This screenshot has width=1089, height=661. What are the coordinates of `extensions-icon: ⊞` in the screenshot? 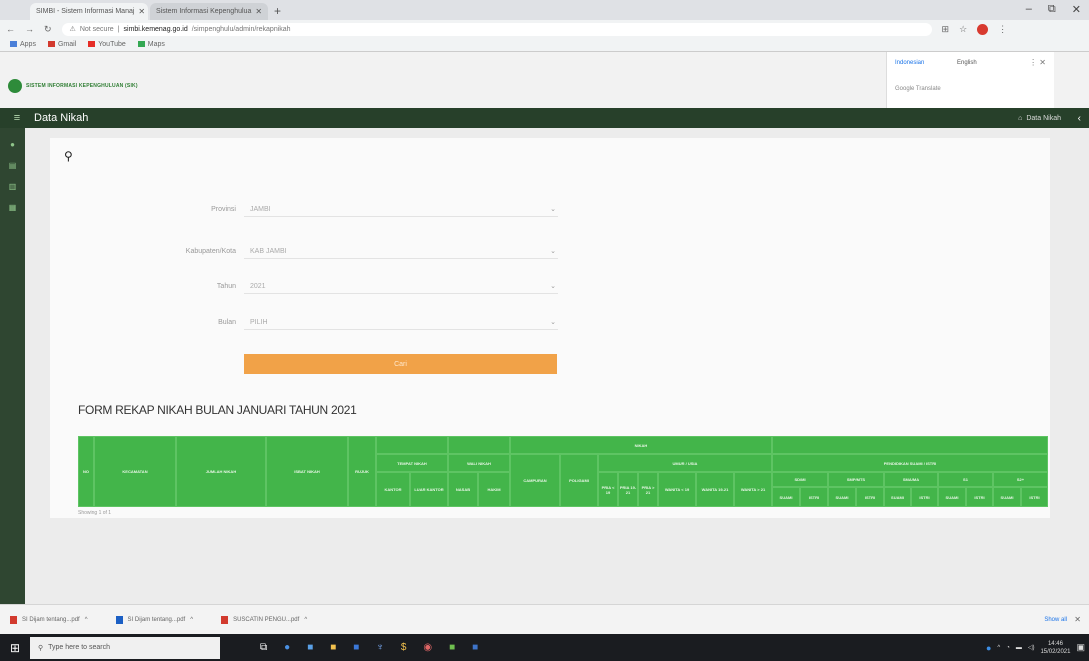 It's located at (946, 29).